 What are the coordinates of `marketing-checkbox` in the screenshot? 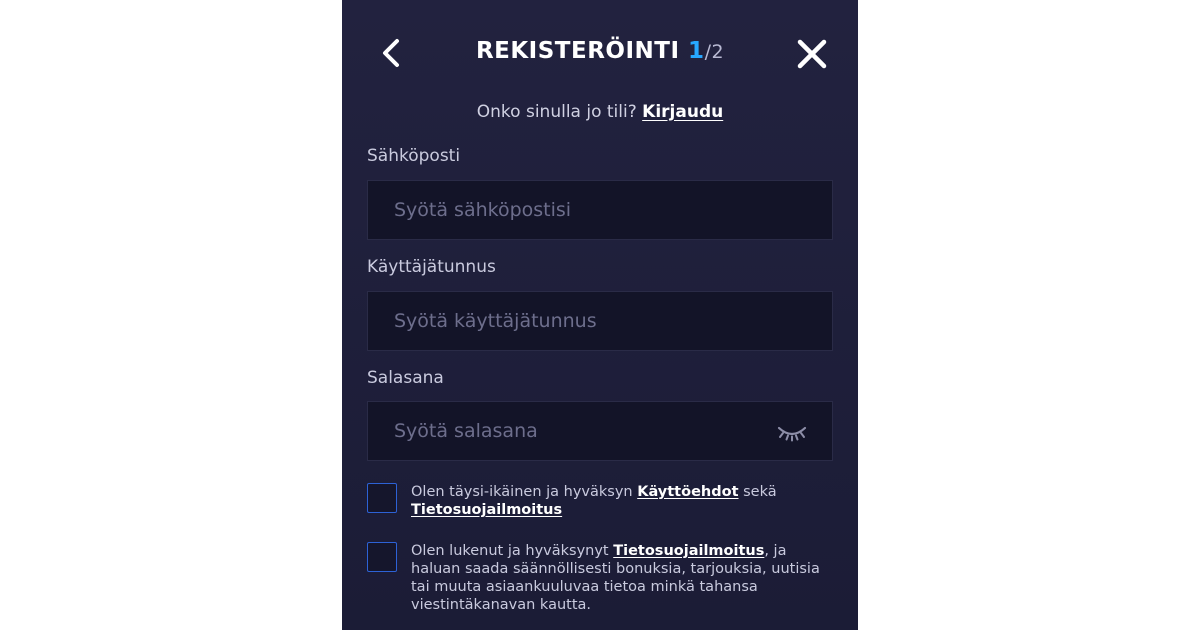 It's located at (382, 557).